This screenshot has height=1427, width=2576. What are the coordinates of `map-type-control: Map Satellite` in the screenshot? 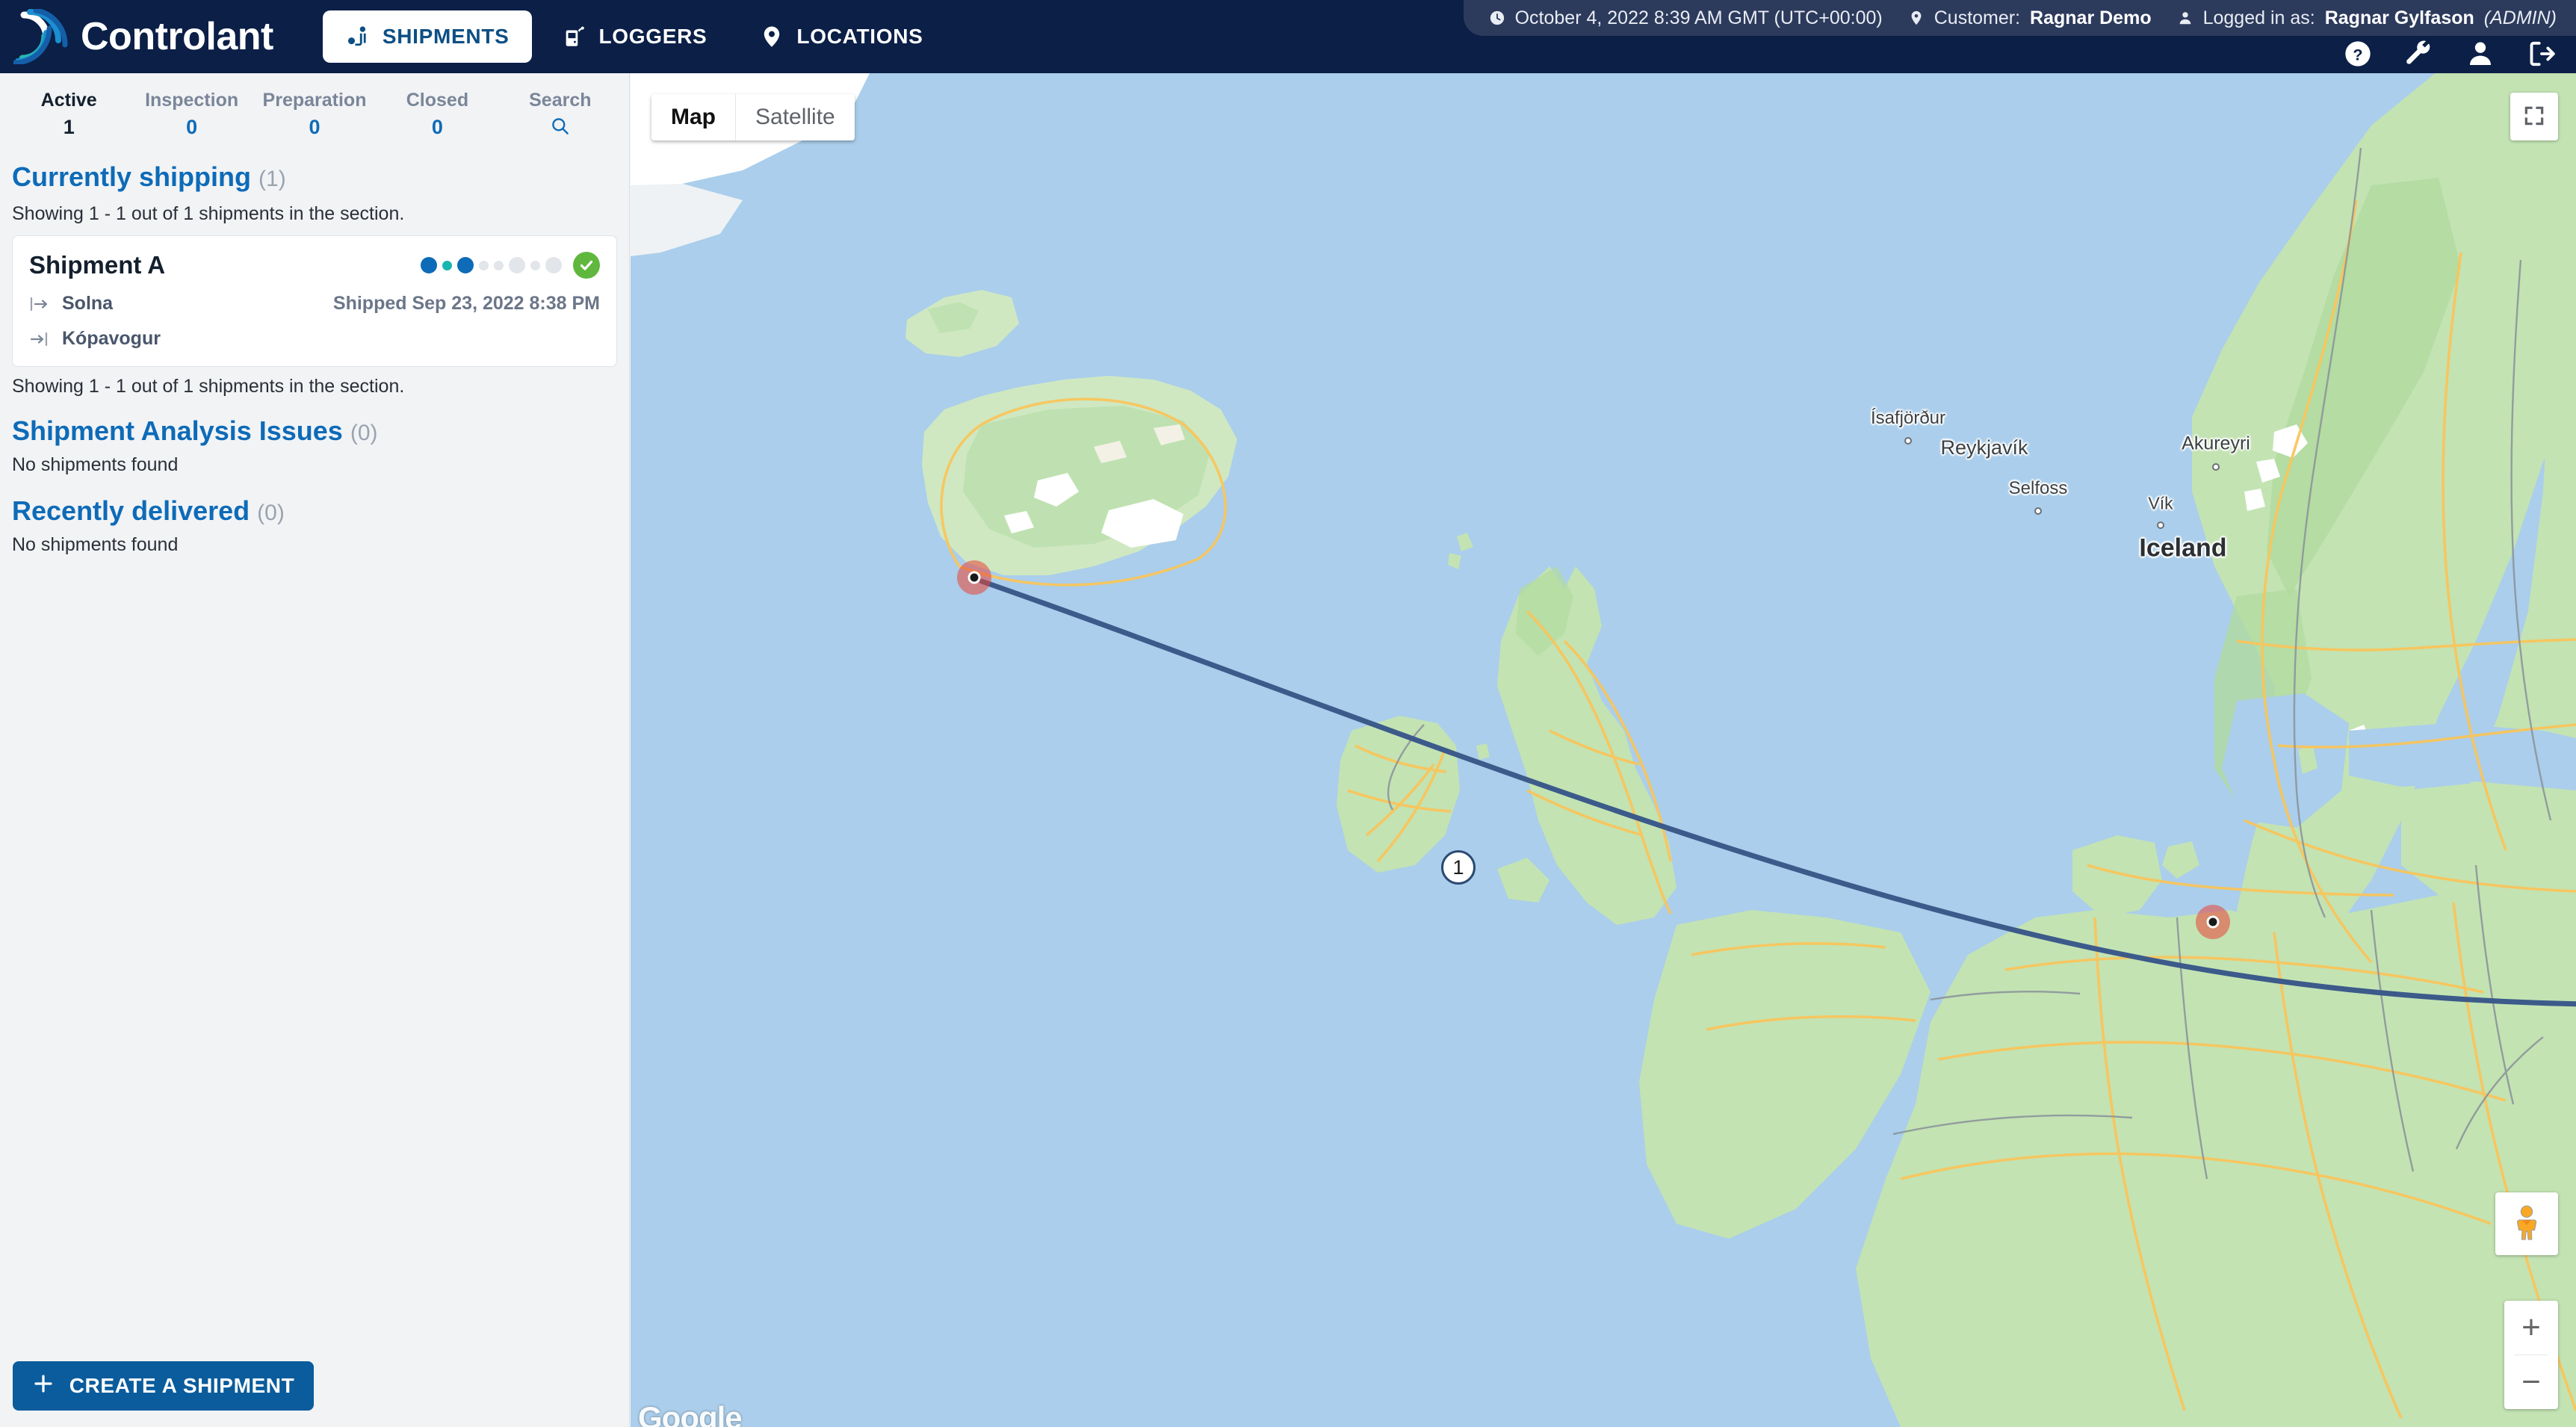 It's located at (753, 117).